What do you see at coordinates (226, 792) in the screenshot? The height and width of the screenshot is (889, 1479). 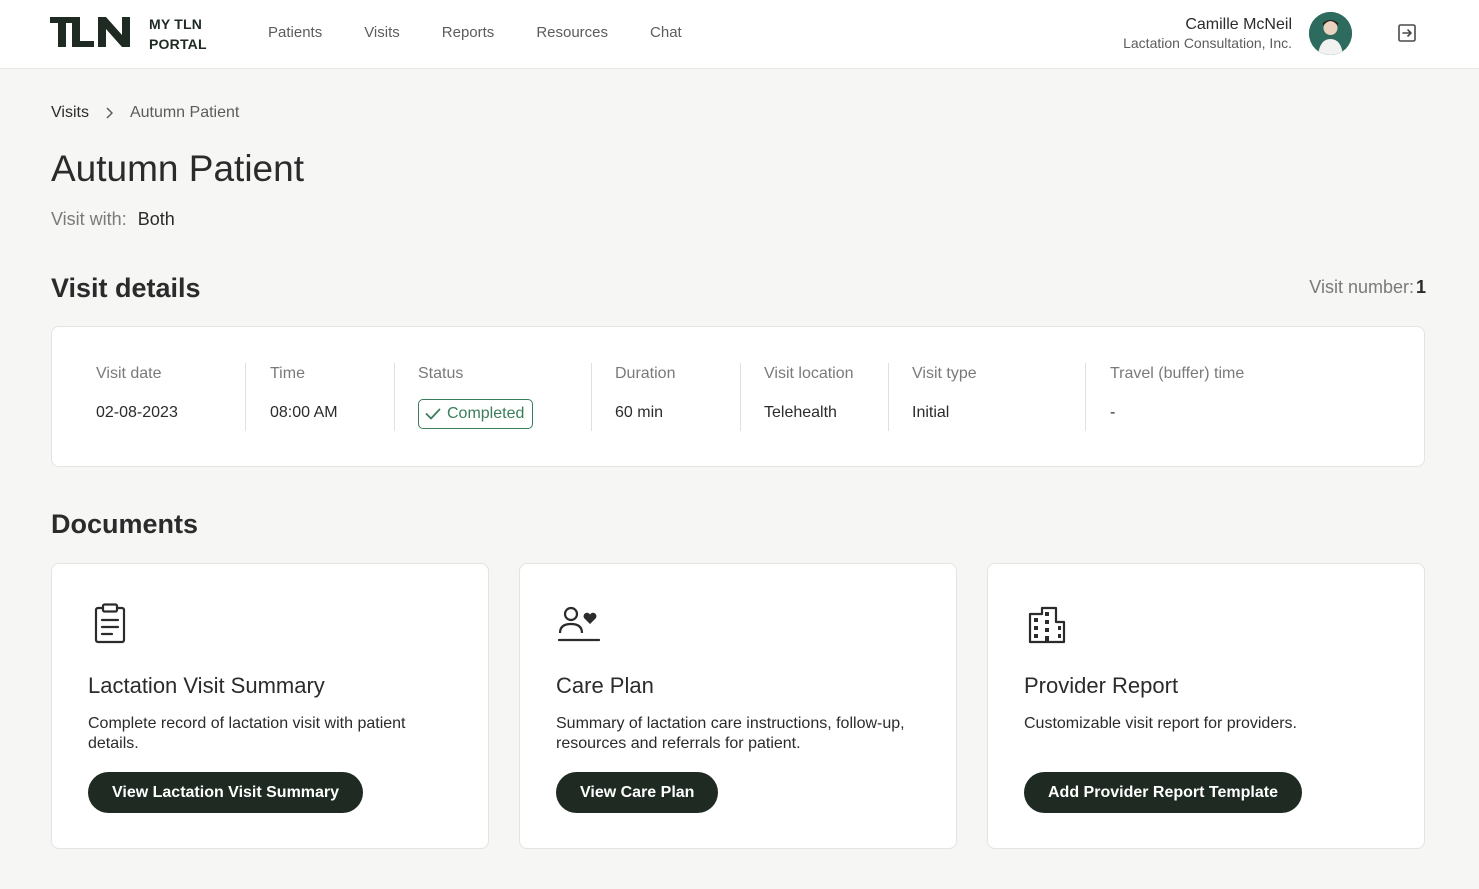 I see `view-lactation-visit-summary-button: View Lactation Visit Summary` at bounding box center [226, 792].